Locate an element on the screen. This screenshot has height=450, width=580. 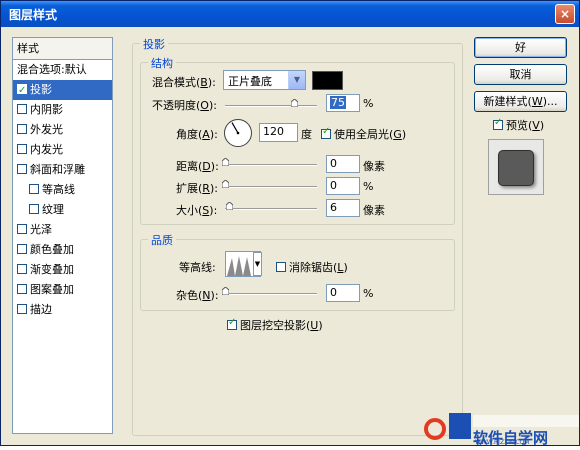
style-item-label: 光泽 is located at coordinates (41, 229).